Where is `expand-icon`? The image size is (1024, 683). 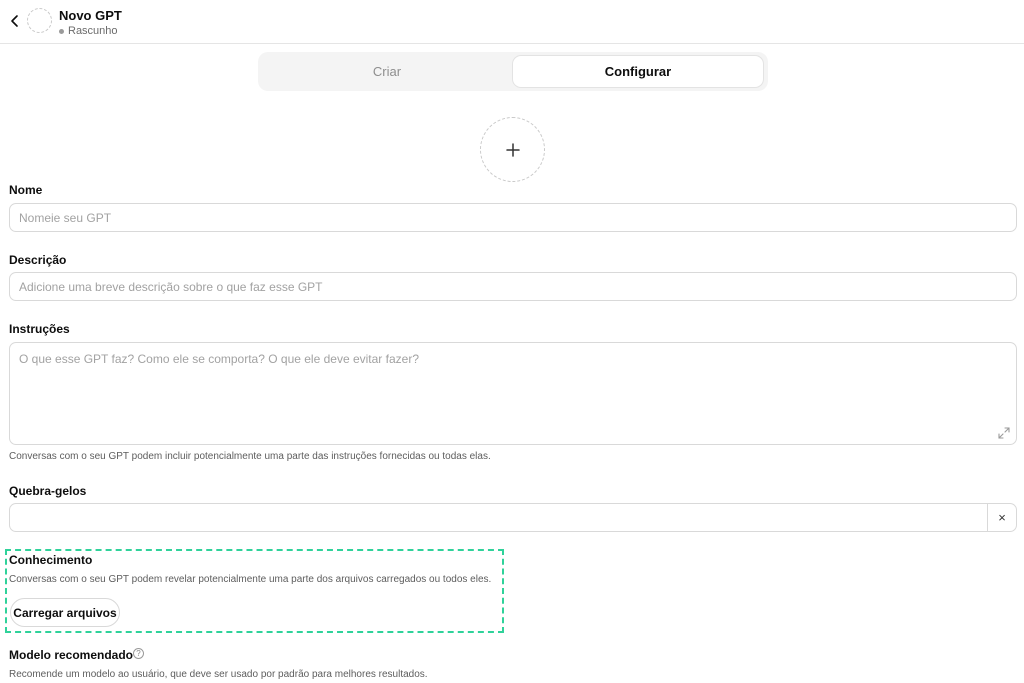
expand-icon is located at coordinates (1004, 433).